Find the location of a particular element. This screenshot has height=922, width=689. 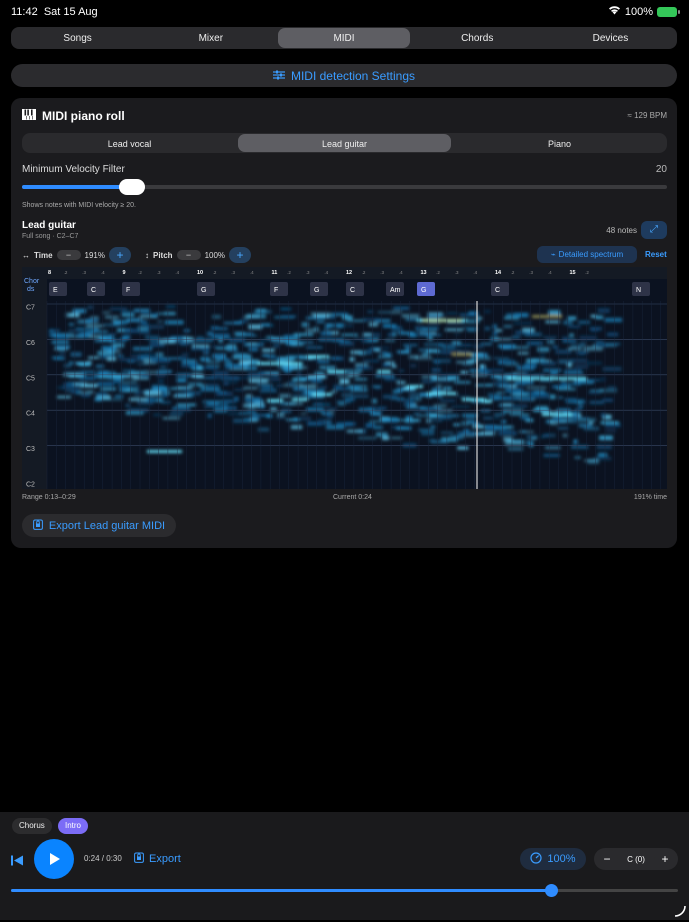

range-text: Range 0:13–0:29 is located at coordinates (49, 497).